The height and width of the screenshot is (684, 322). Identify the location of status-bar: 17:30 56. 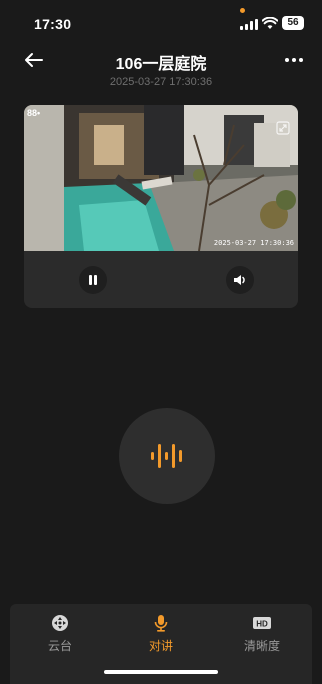
(161, 21).